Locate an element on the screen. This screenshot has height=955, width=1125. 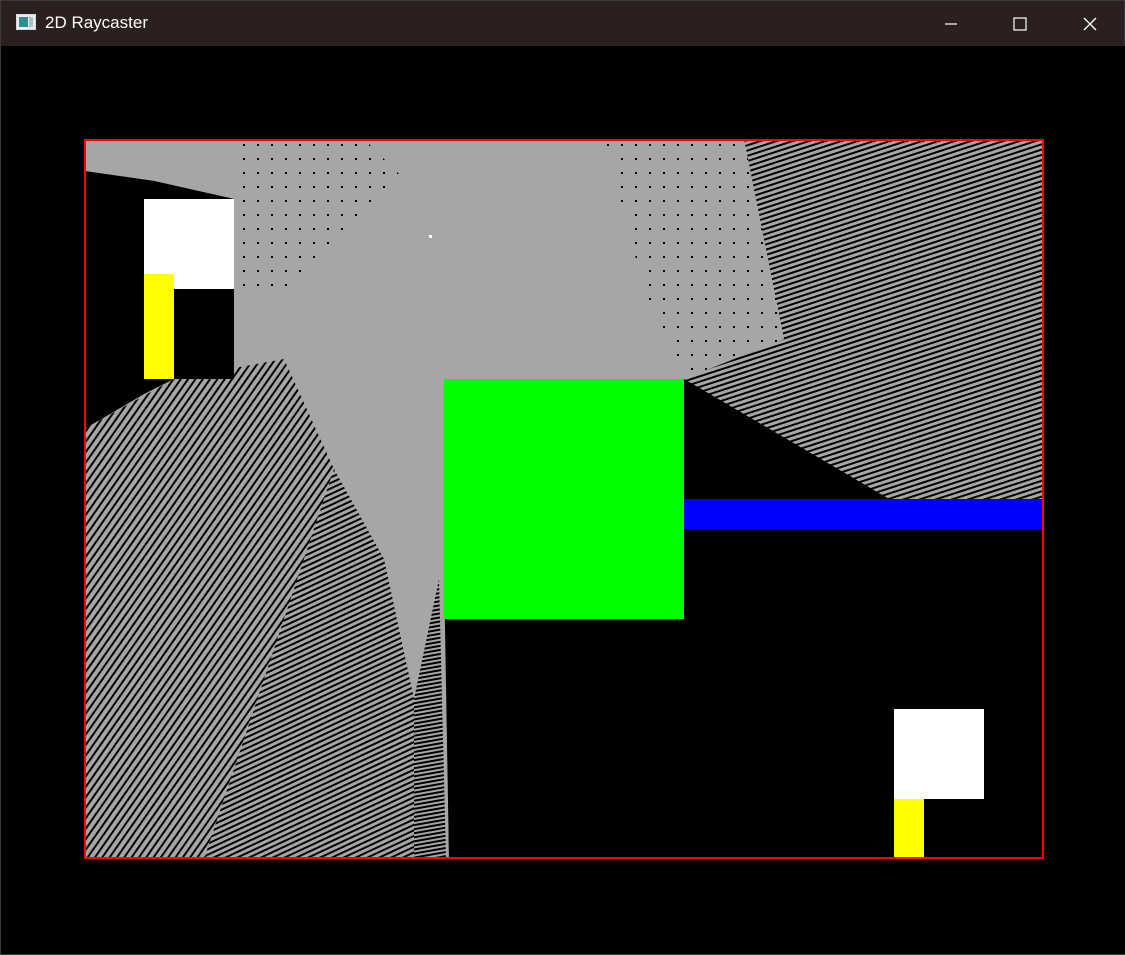
green-block is located at coordinates (564, 499).